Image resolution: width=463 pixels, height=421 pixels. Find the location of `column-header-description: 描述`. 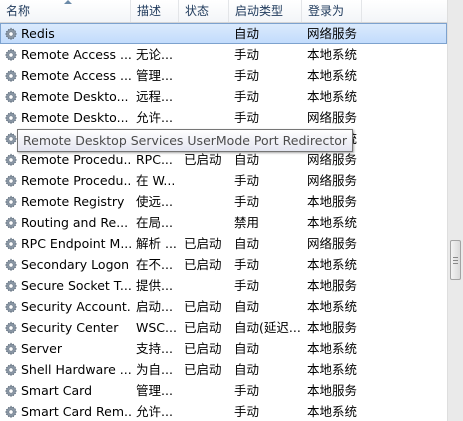

column-header-description: 描述 is located at coordinates (155, 11).